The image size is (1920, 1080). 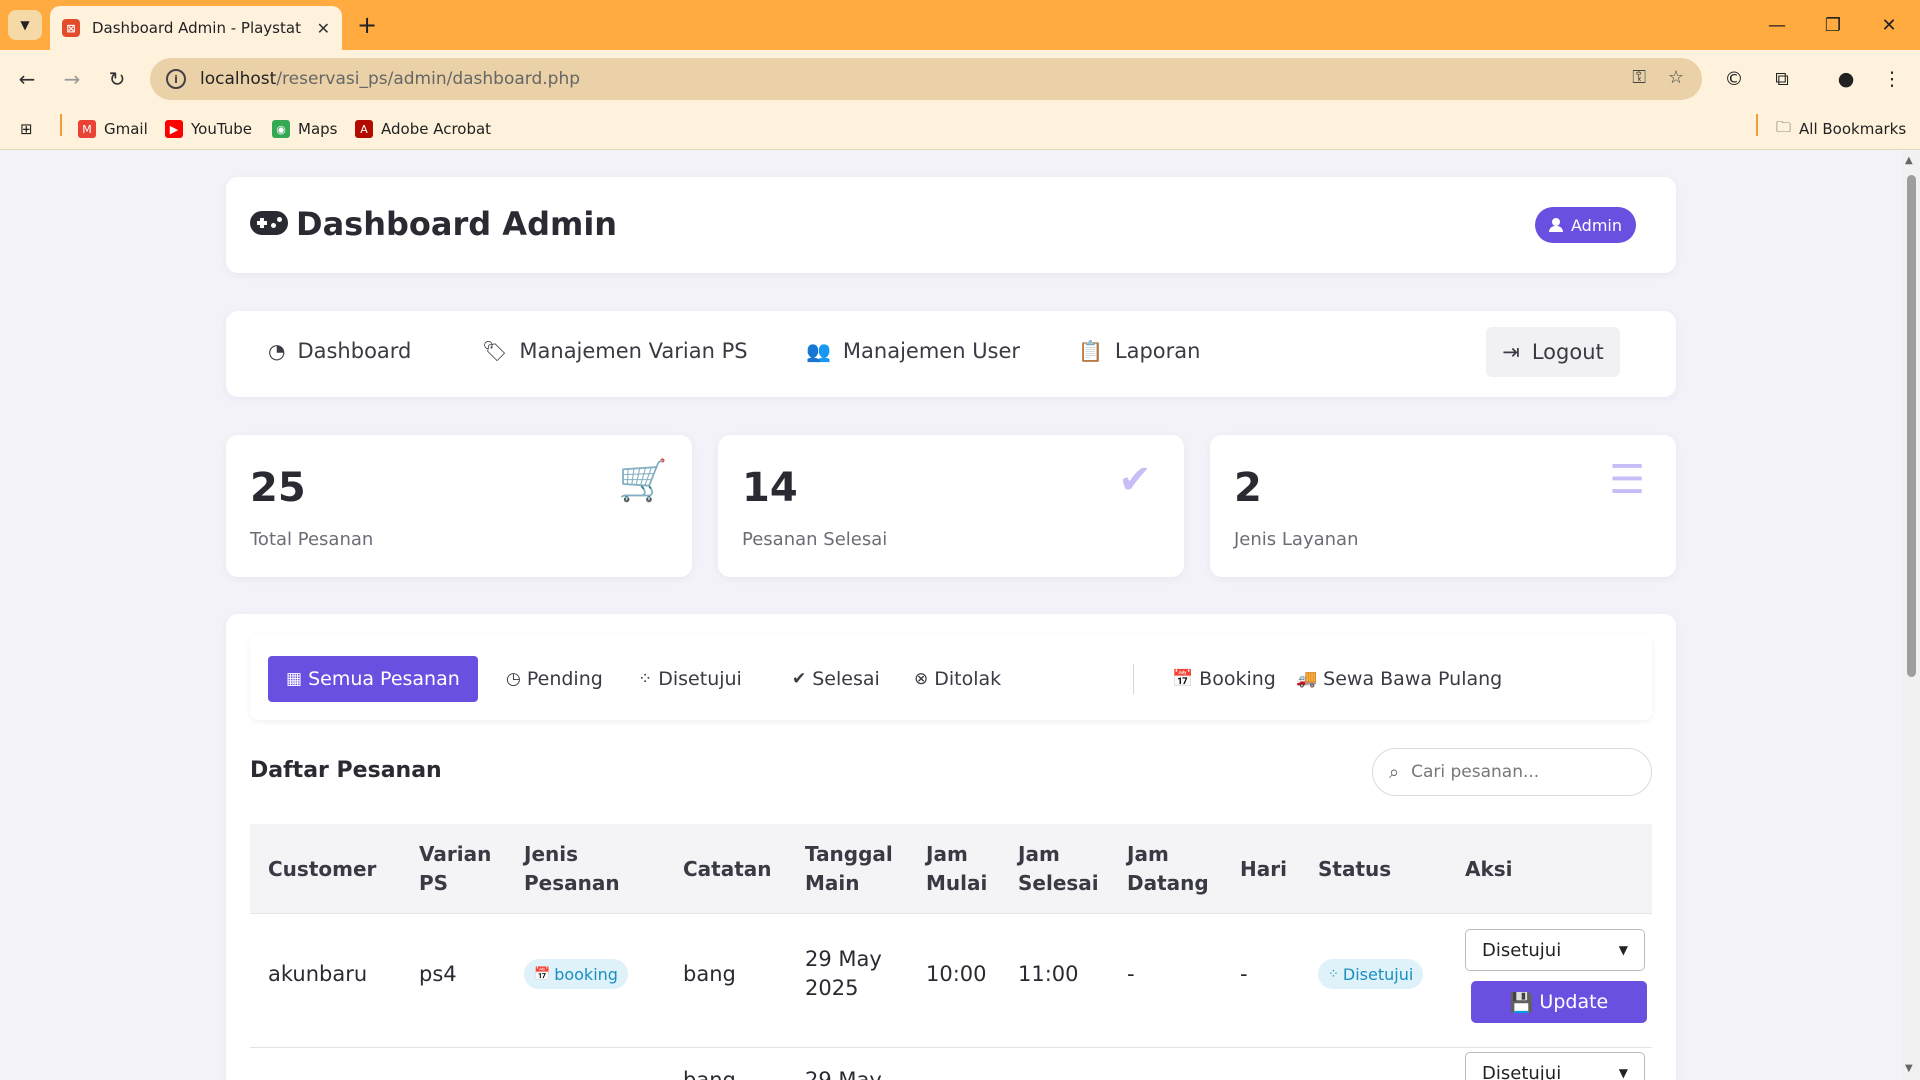 What do you see at coordinates (455, 868) in the screenshot?
I see `col-varian-ps: Varian PS` at bounding box center [455, 868].